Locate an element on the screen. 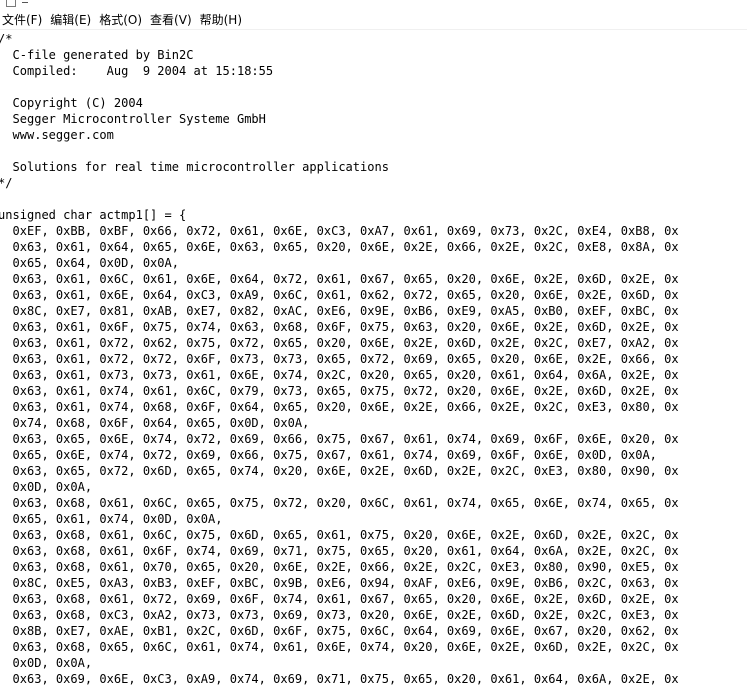  editor-line: unsigned char actmp1[] = { is located at coordinates (93, 214).